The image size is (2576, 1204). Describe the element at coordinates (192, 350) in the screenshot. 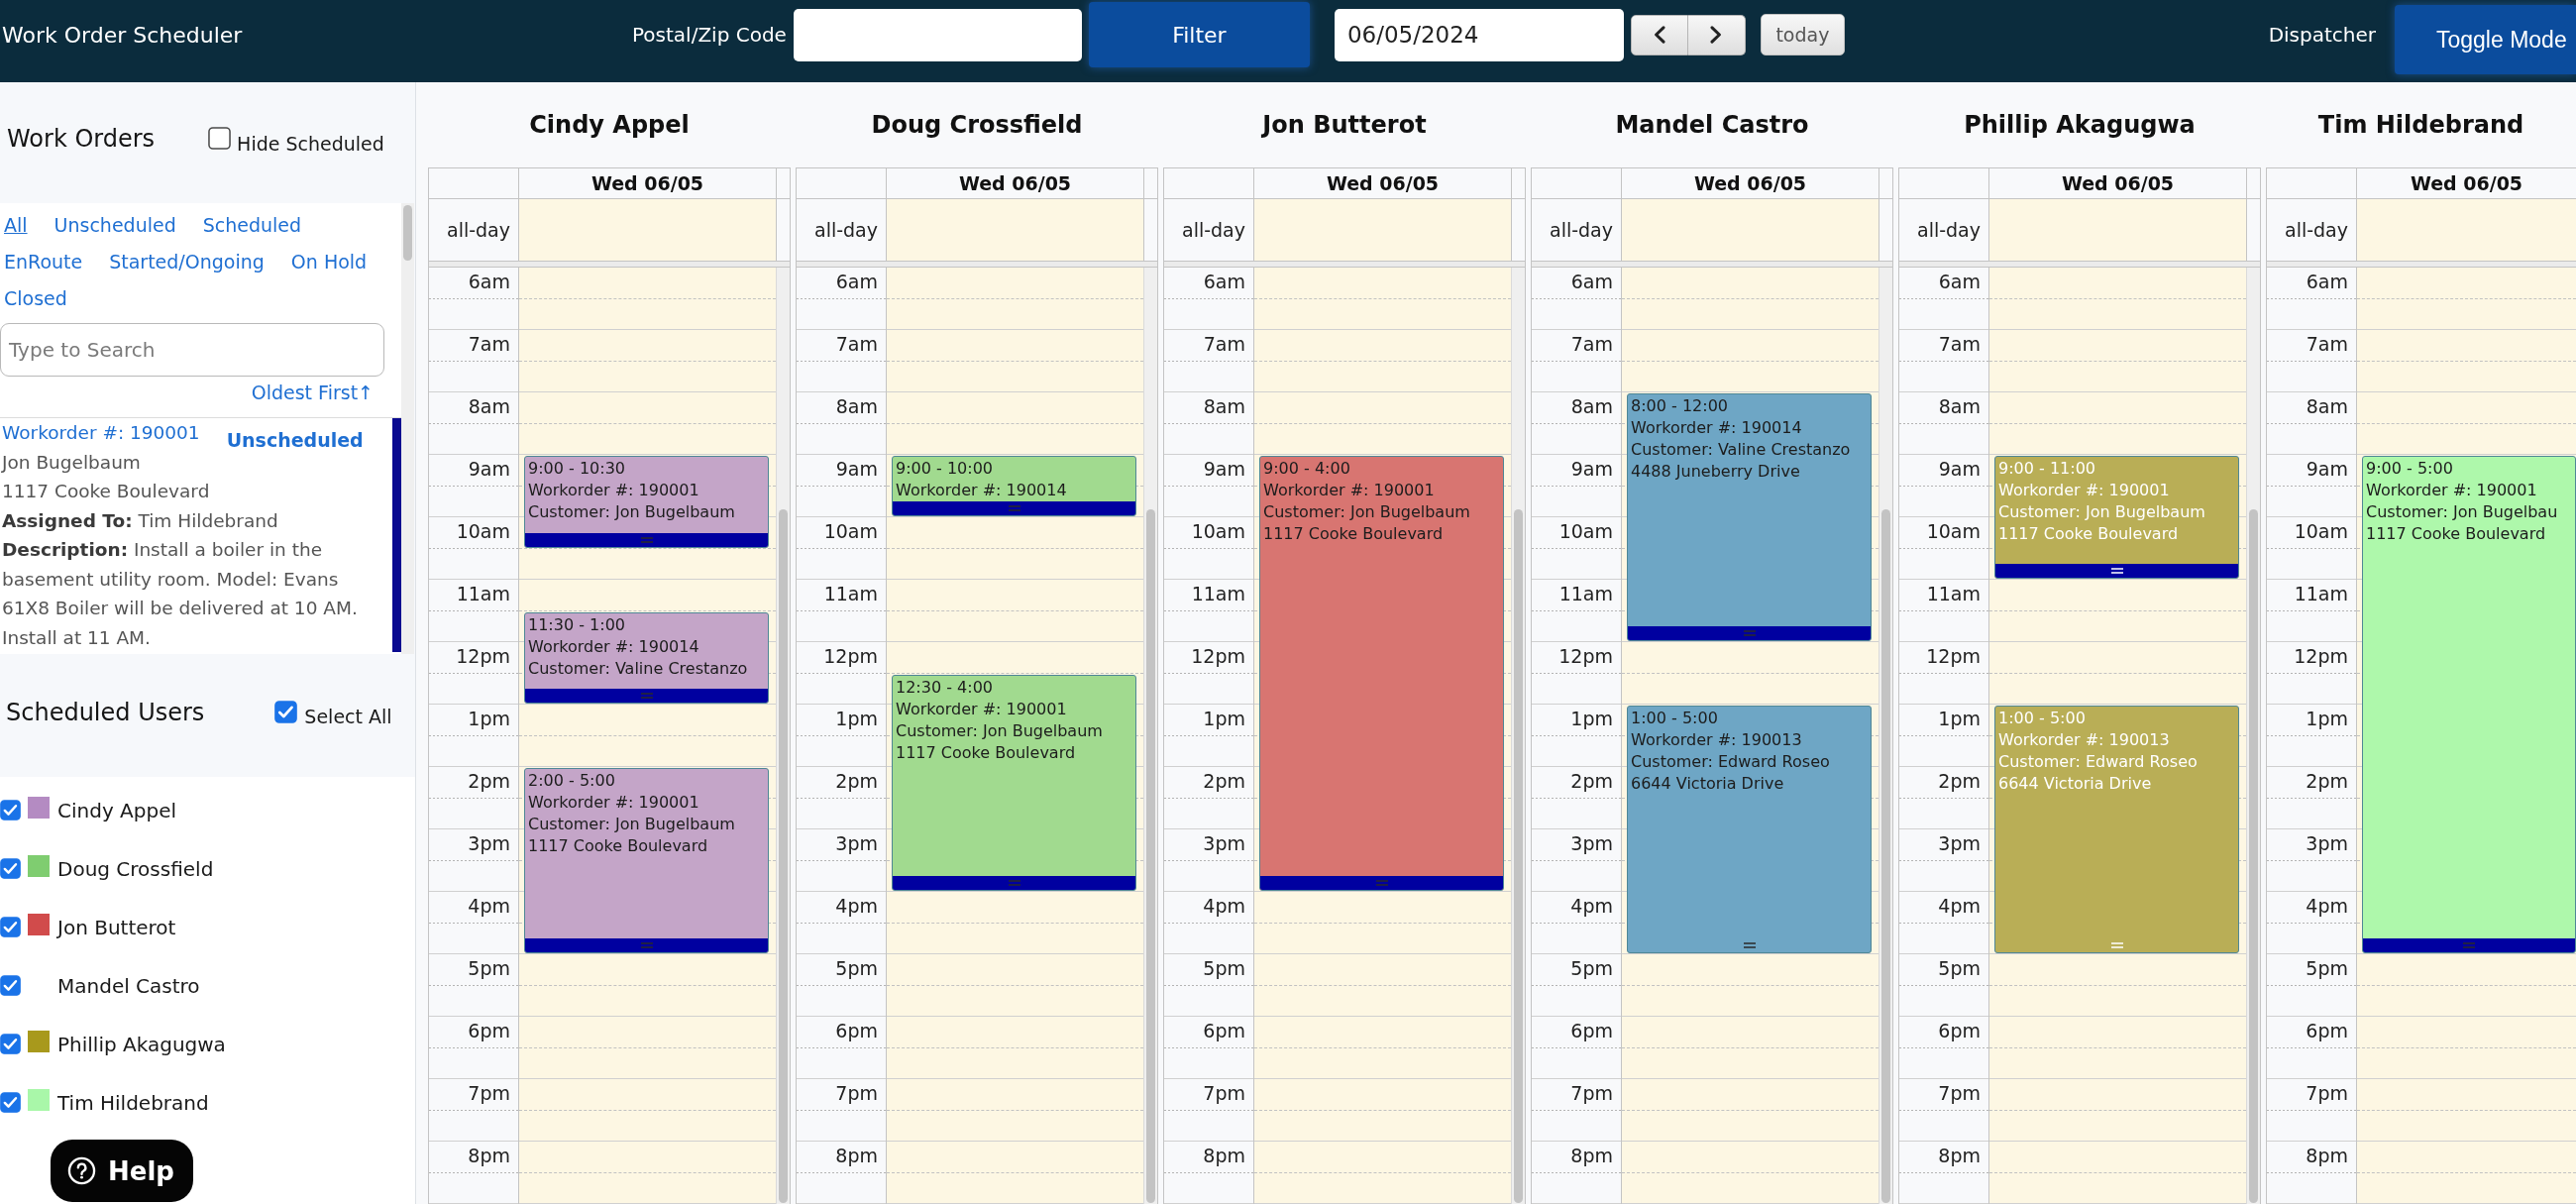

I see `search-field: Type to Search` at that location.